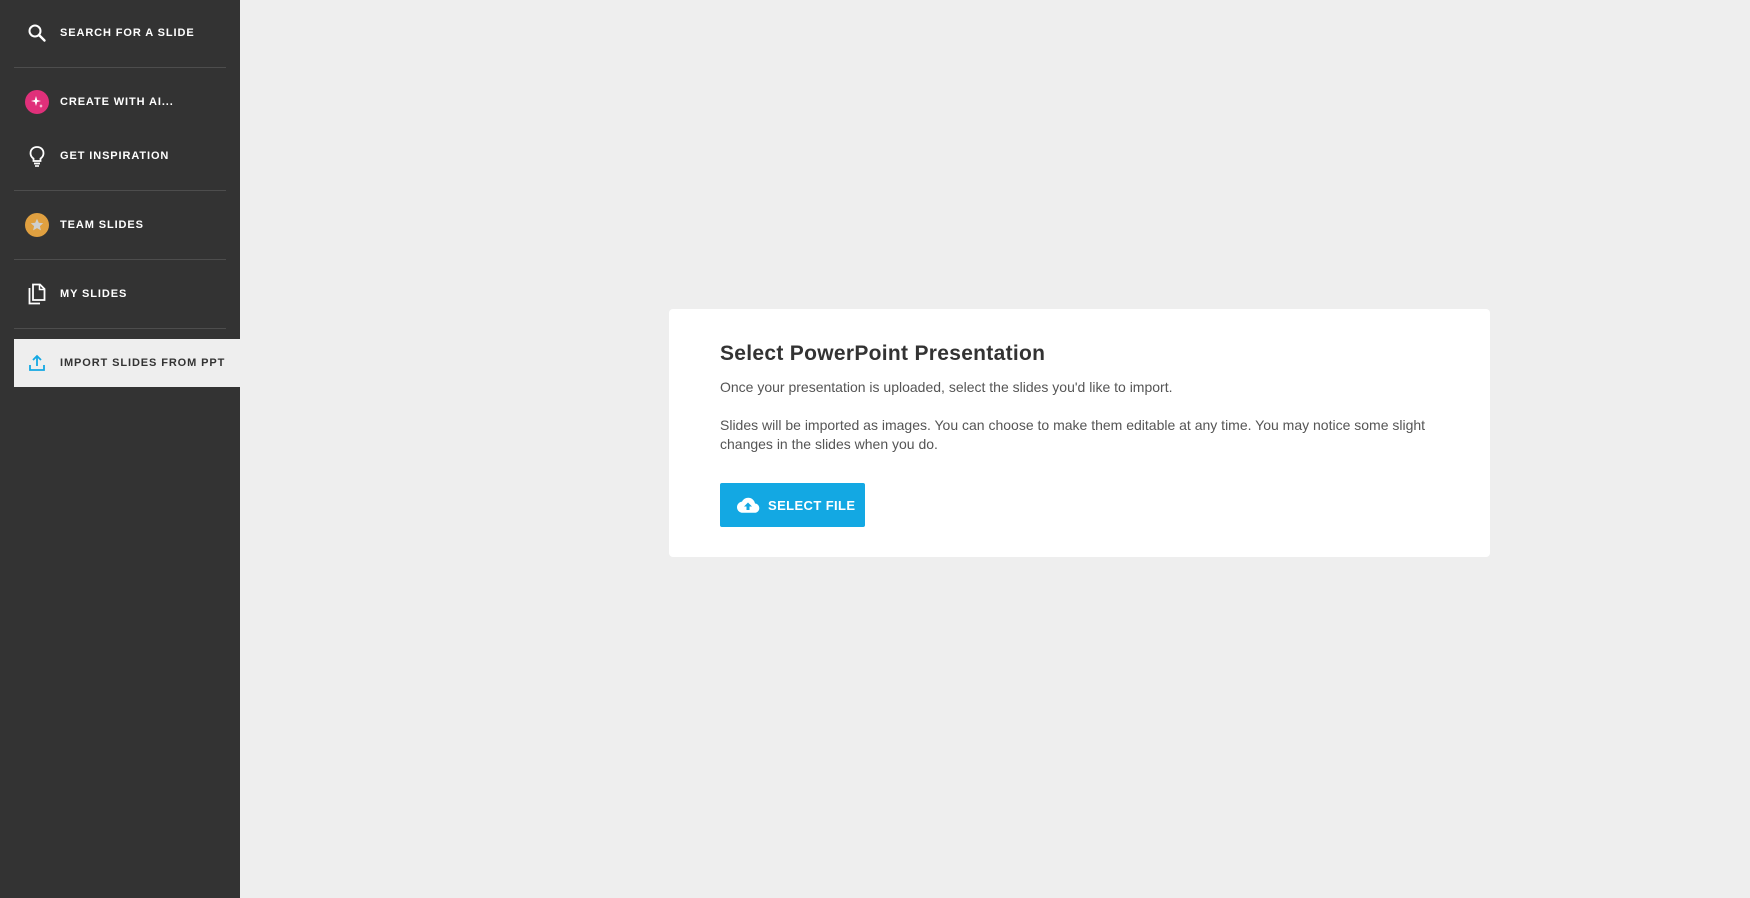  What do you see at coordinates (748, 505) in the screenshot?
I see `cloud-upload-icon` at bounding box center [748, 505].